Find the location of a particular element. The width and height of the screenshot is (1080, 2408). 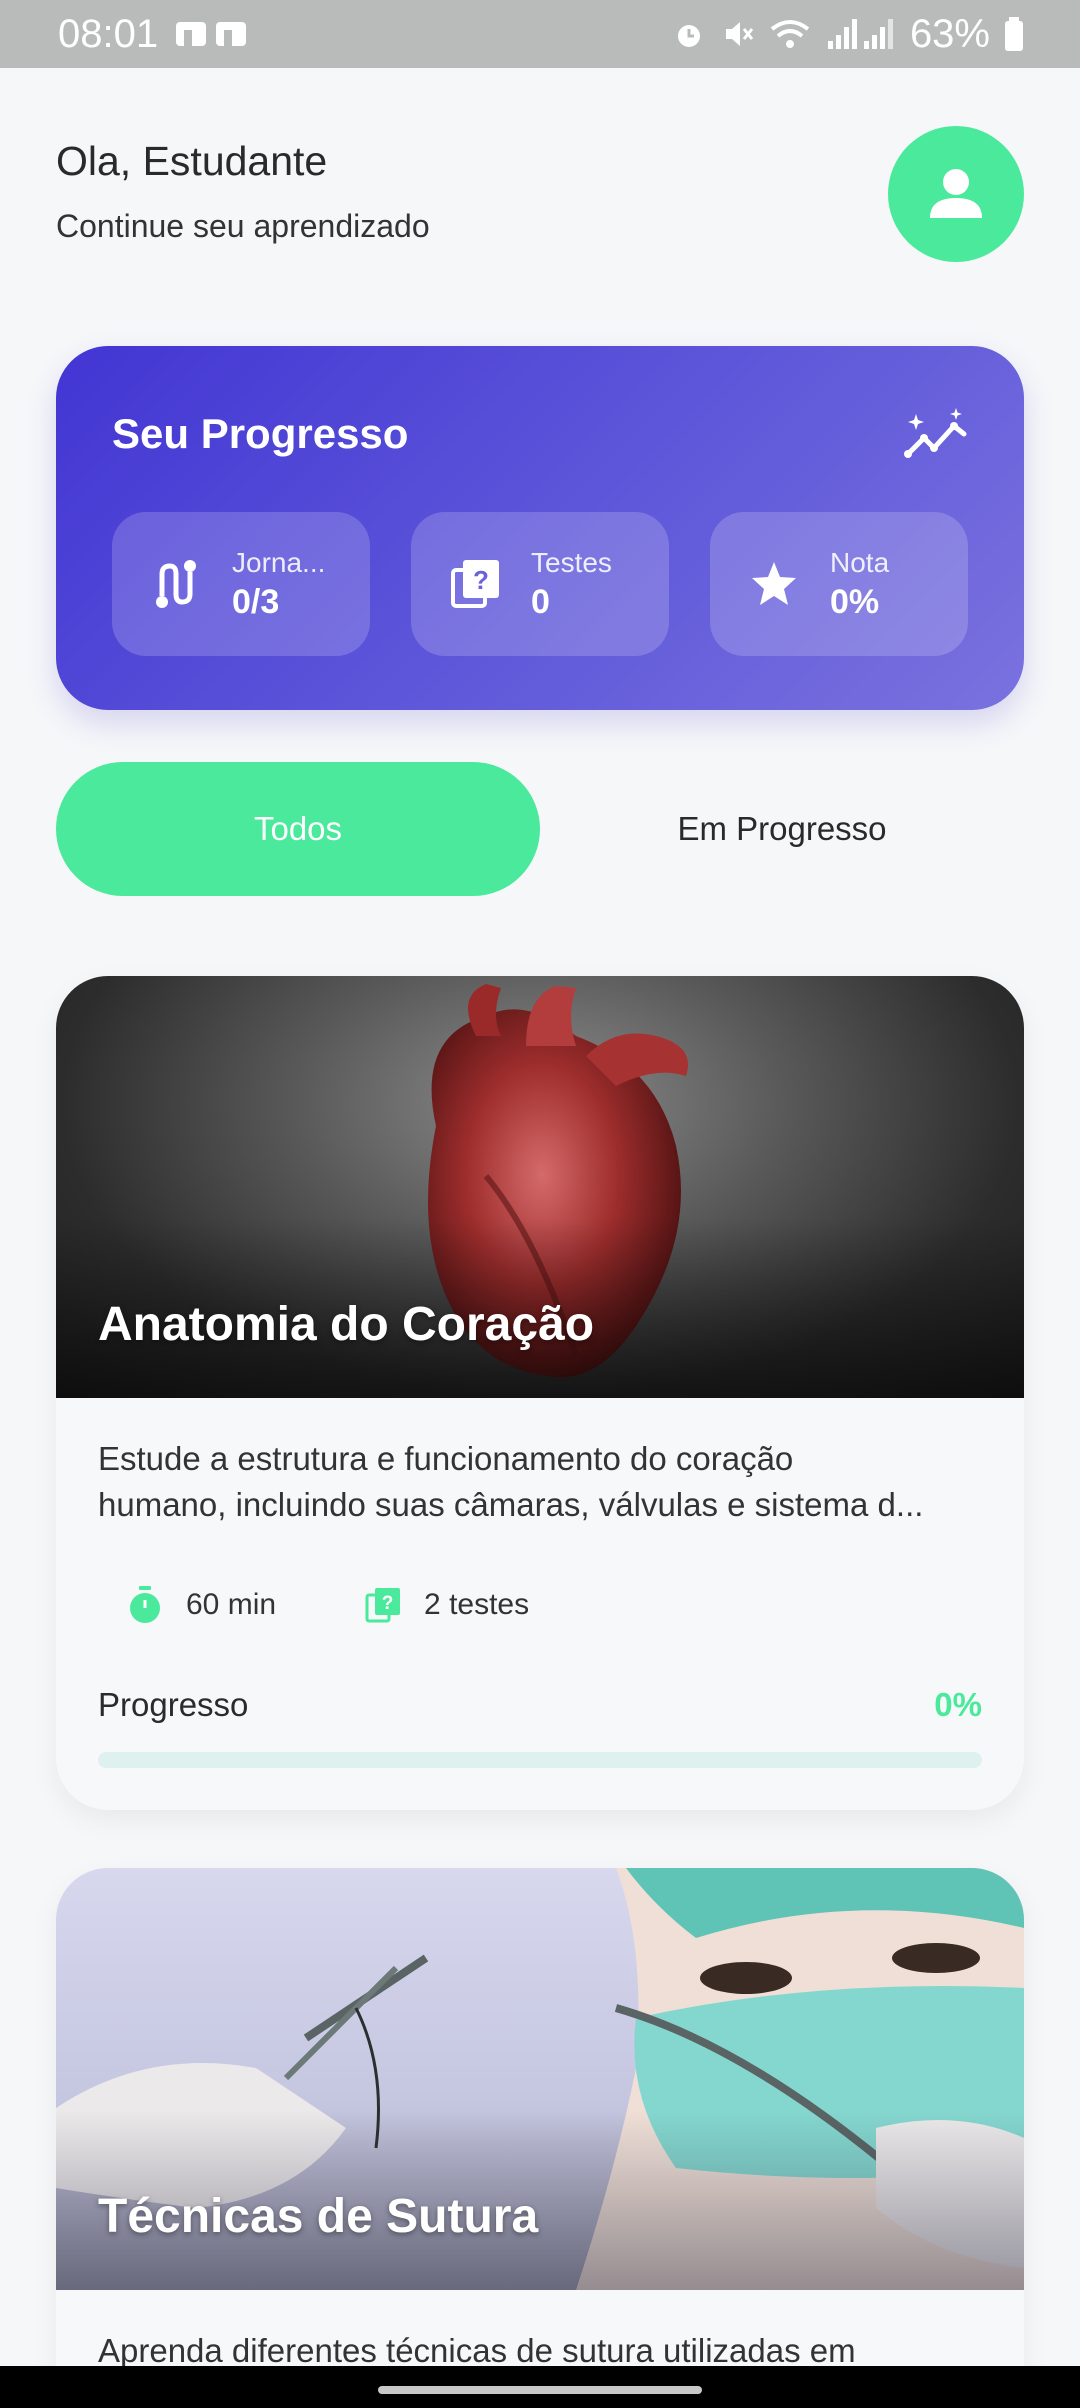

stat-label: Nota is located at coordinates (860, 562).